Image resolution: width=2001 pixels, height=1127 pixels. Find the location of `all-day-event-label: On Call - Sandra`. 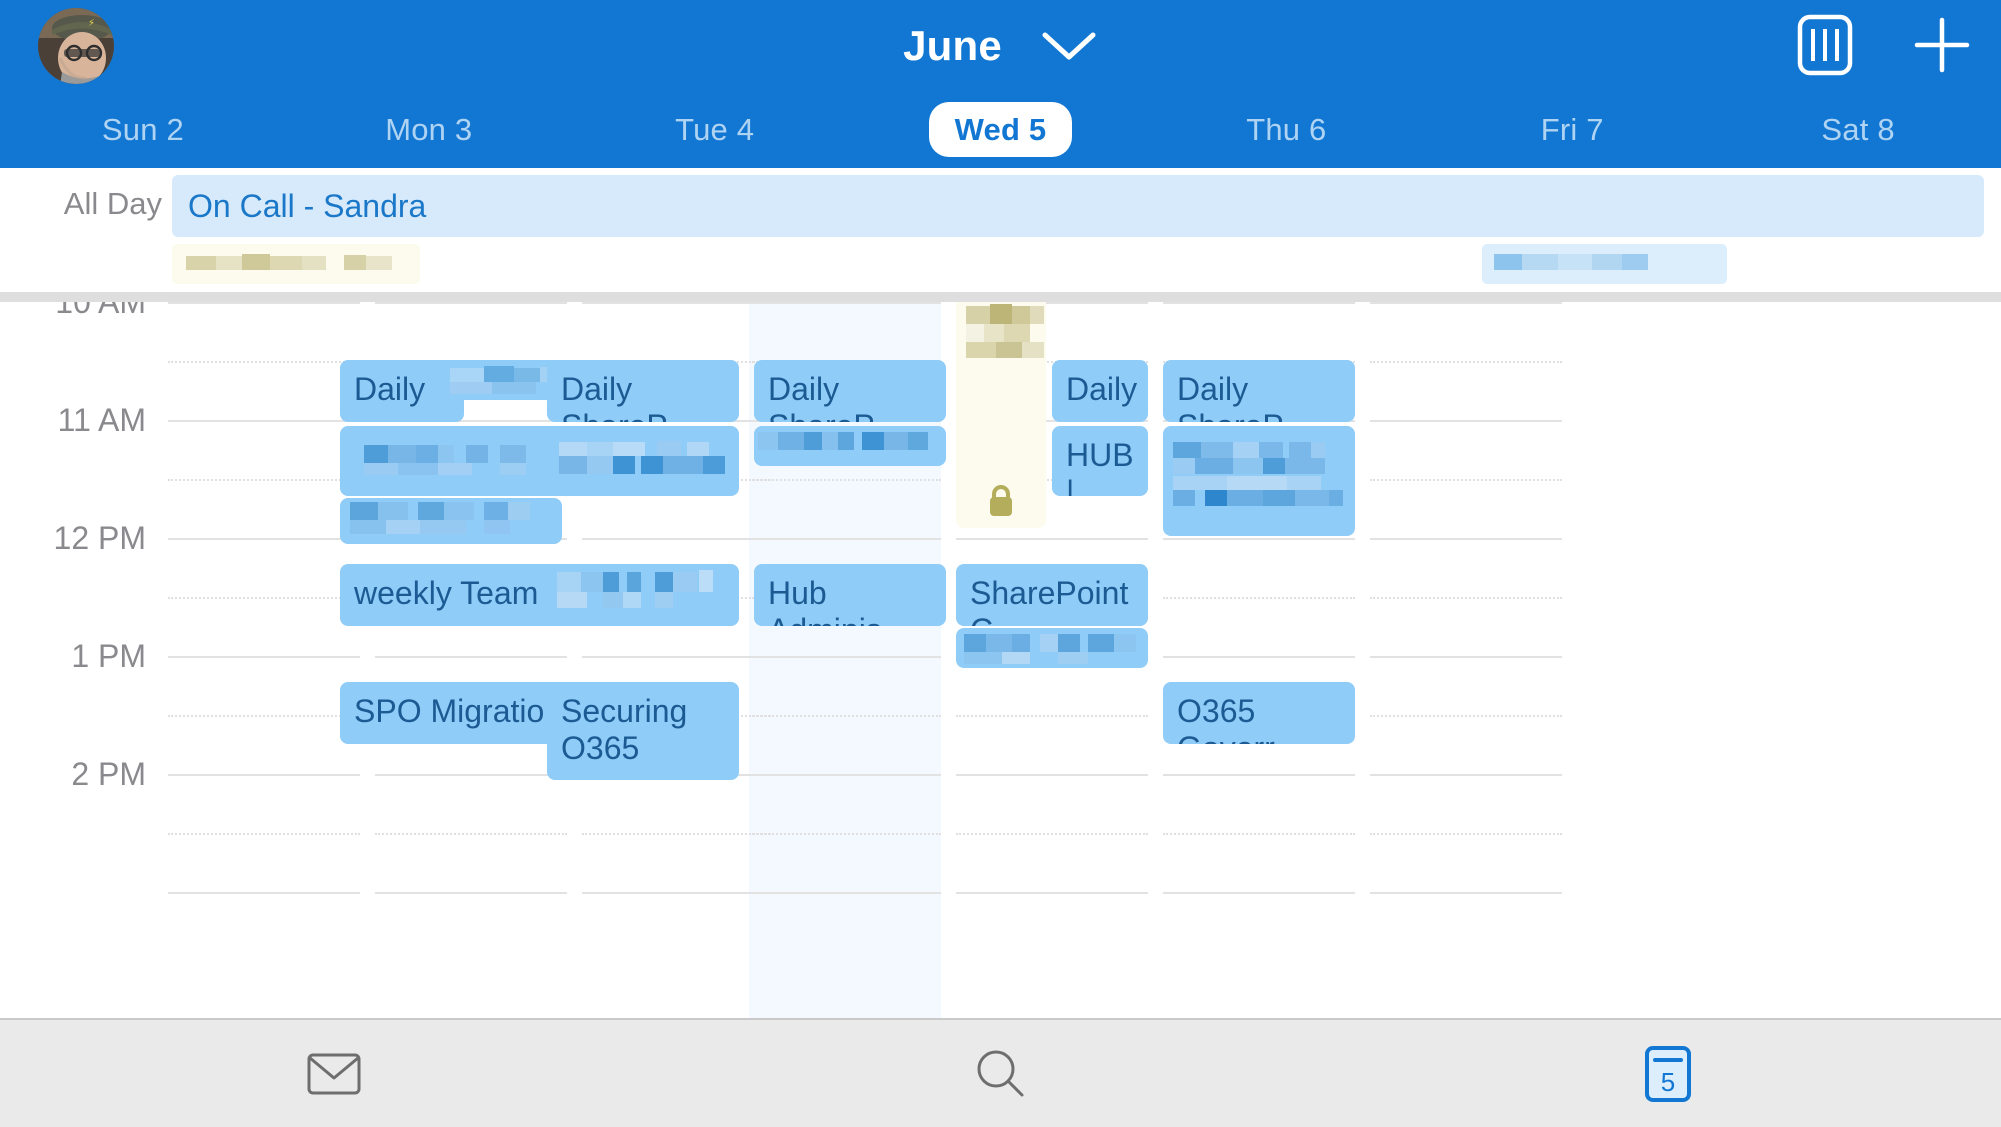

all-day-event-label: On Call - Sandra is located at coordinates (307, 206).